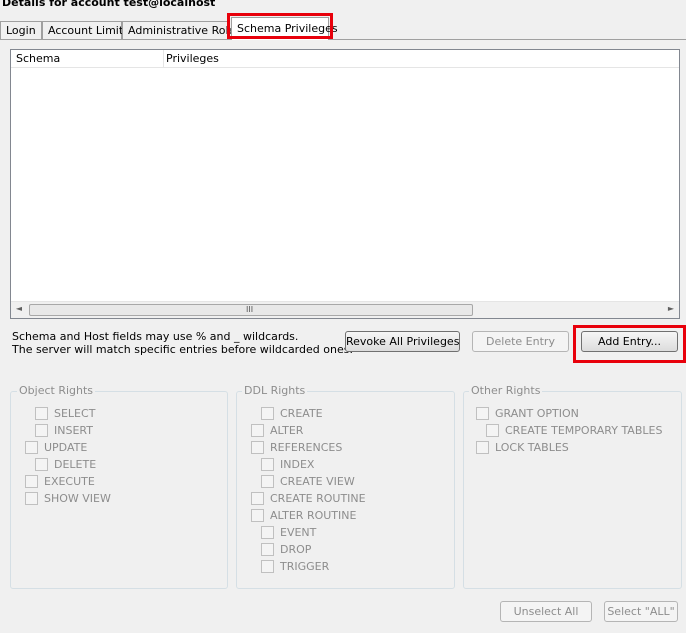 Image resolution: width=686 pixels, height=633 pixels. Describe the element at coordinates (298, 532) in the screenshot. I see `checkbox-label: EVENT` at that location.